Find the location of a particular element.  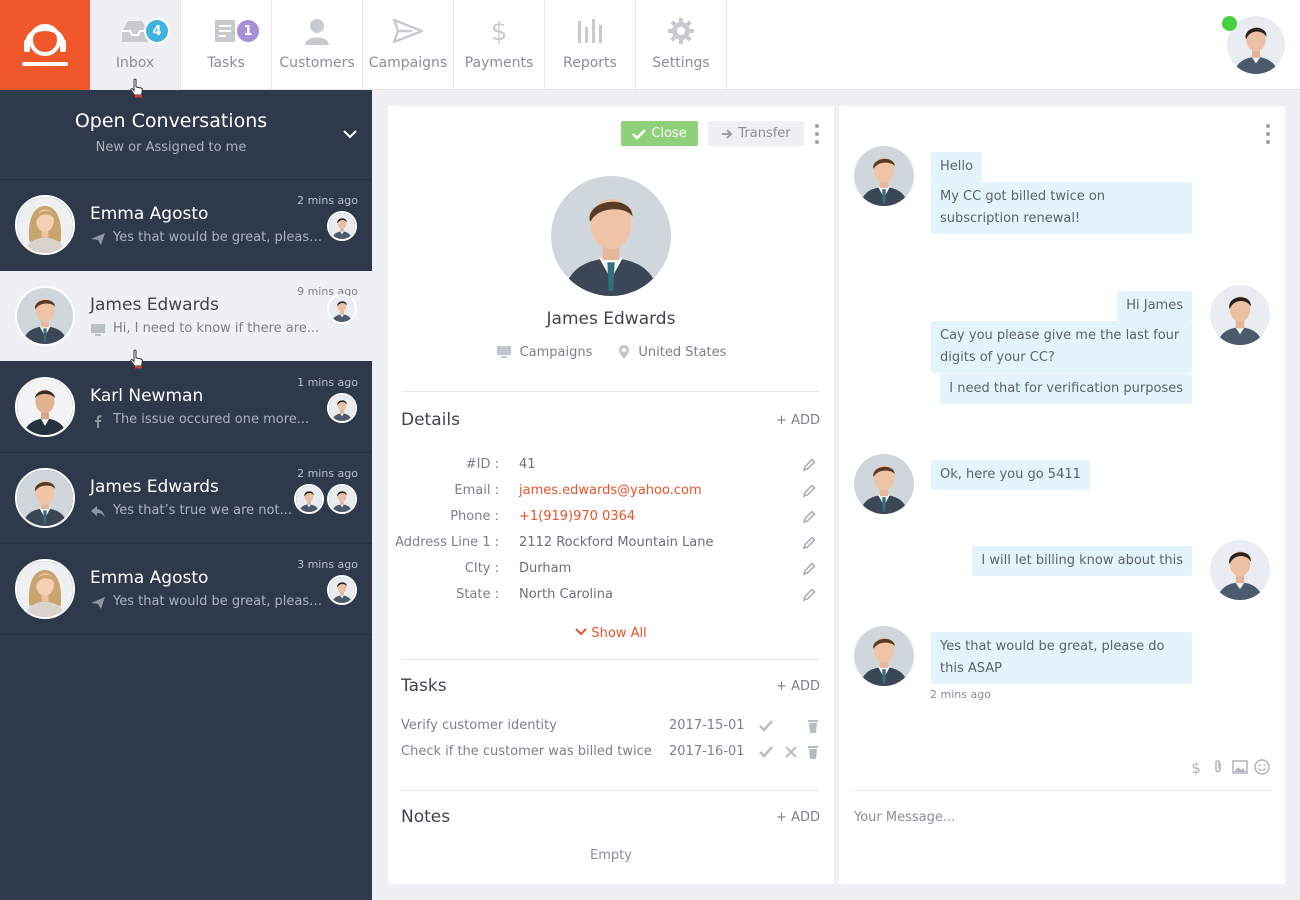

detail-row: Email : james.edwards@yahoo.com is located at coordinates (611, 493).